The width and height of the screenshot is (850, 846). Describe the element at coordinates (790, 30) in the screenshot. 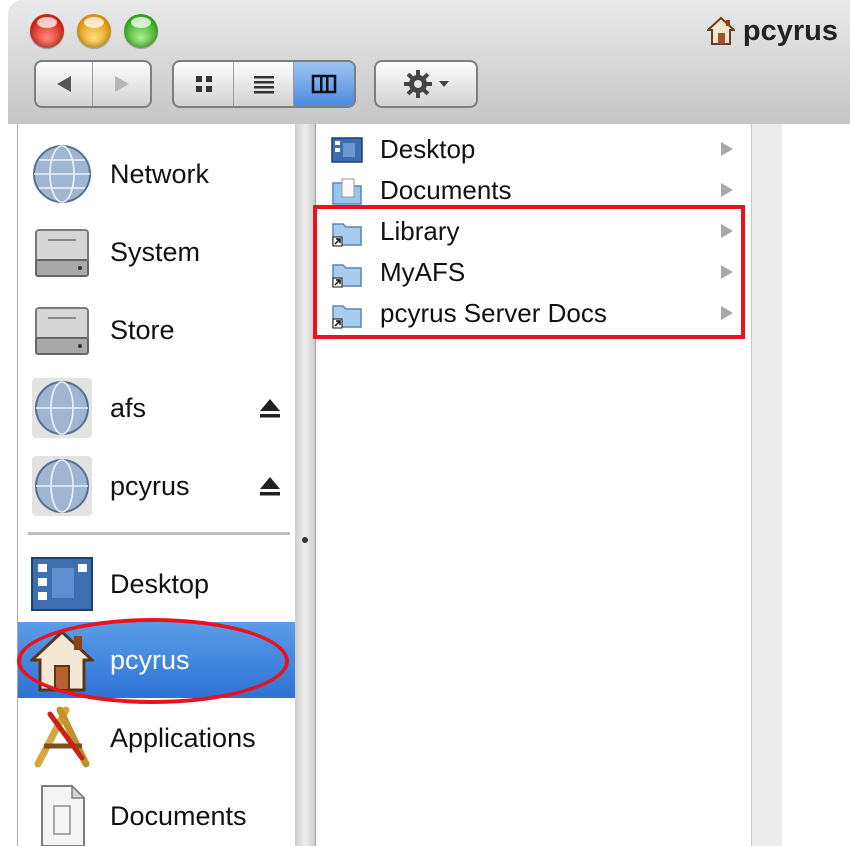

I see `window-title-text: pcyrus` at that location.